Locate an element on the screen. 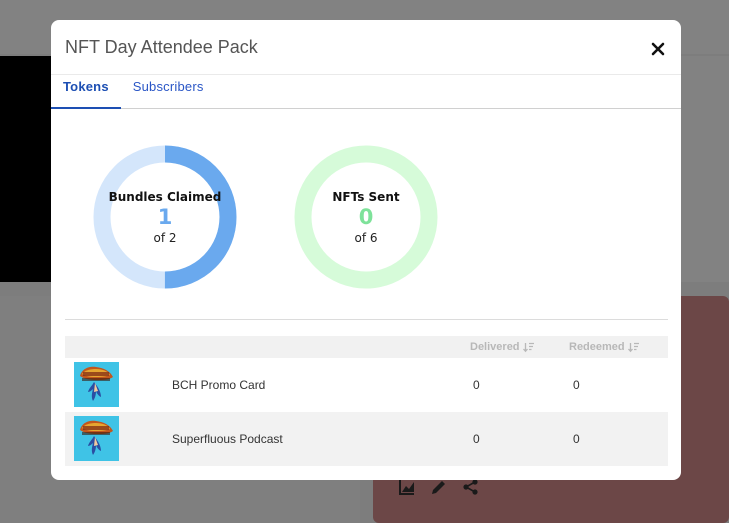 This screenshot has width=729, height=523. tab-tokens: Tokens is located at coordinates (86, 91).